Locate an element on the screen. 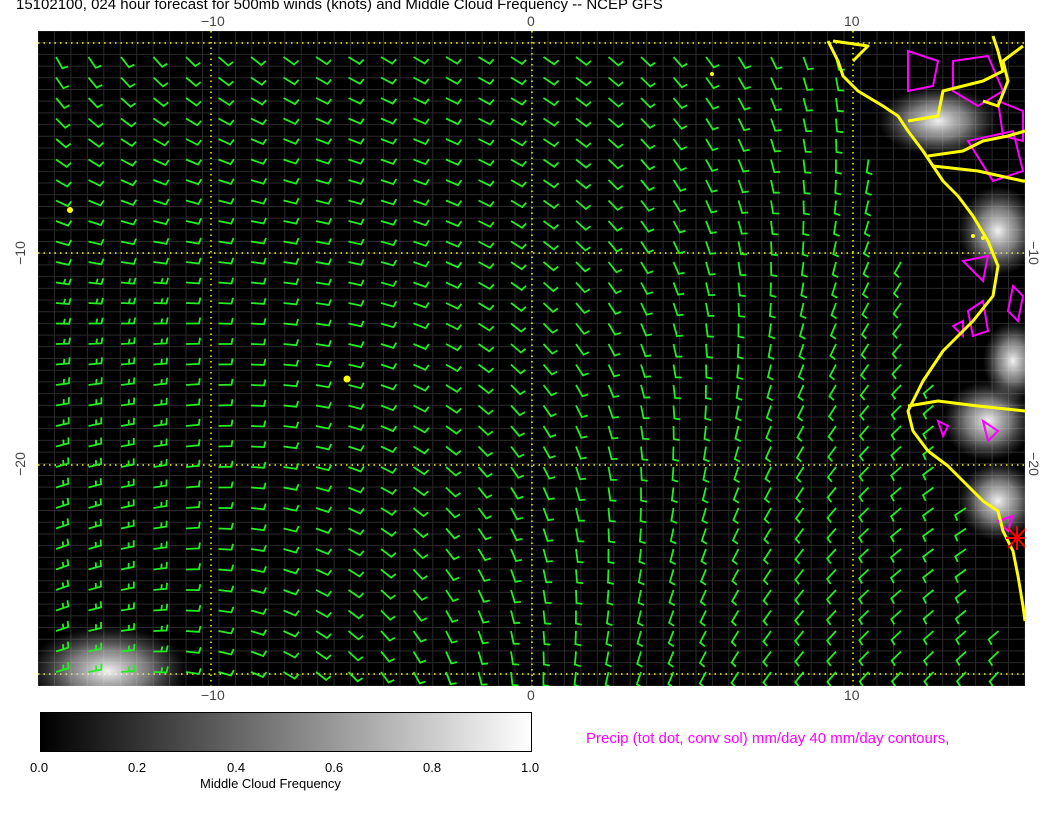 This screenshot has width=1056, height=816. colorbar-label: Middle Cloud Frequency is located at coordinates (270, 783).